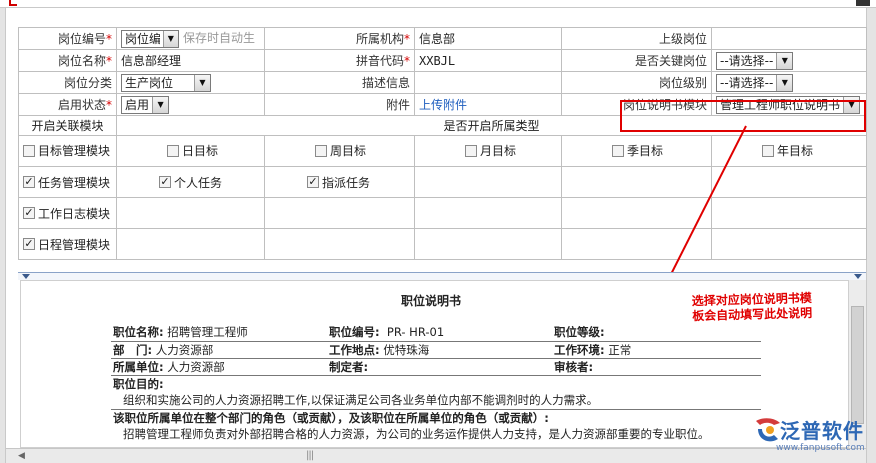 This screenshot has width=876, height=463. I want to click on editor-divider, so click(442, 276).